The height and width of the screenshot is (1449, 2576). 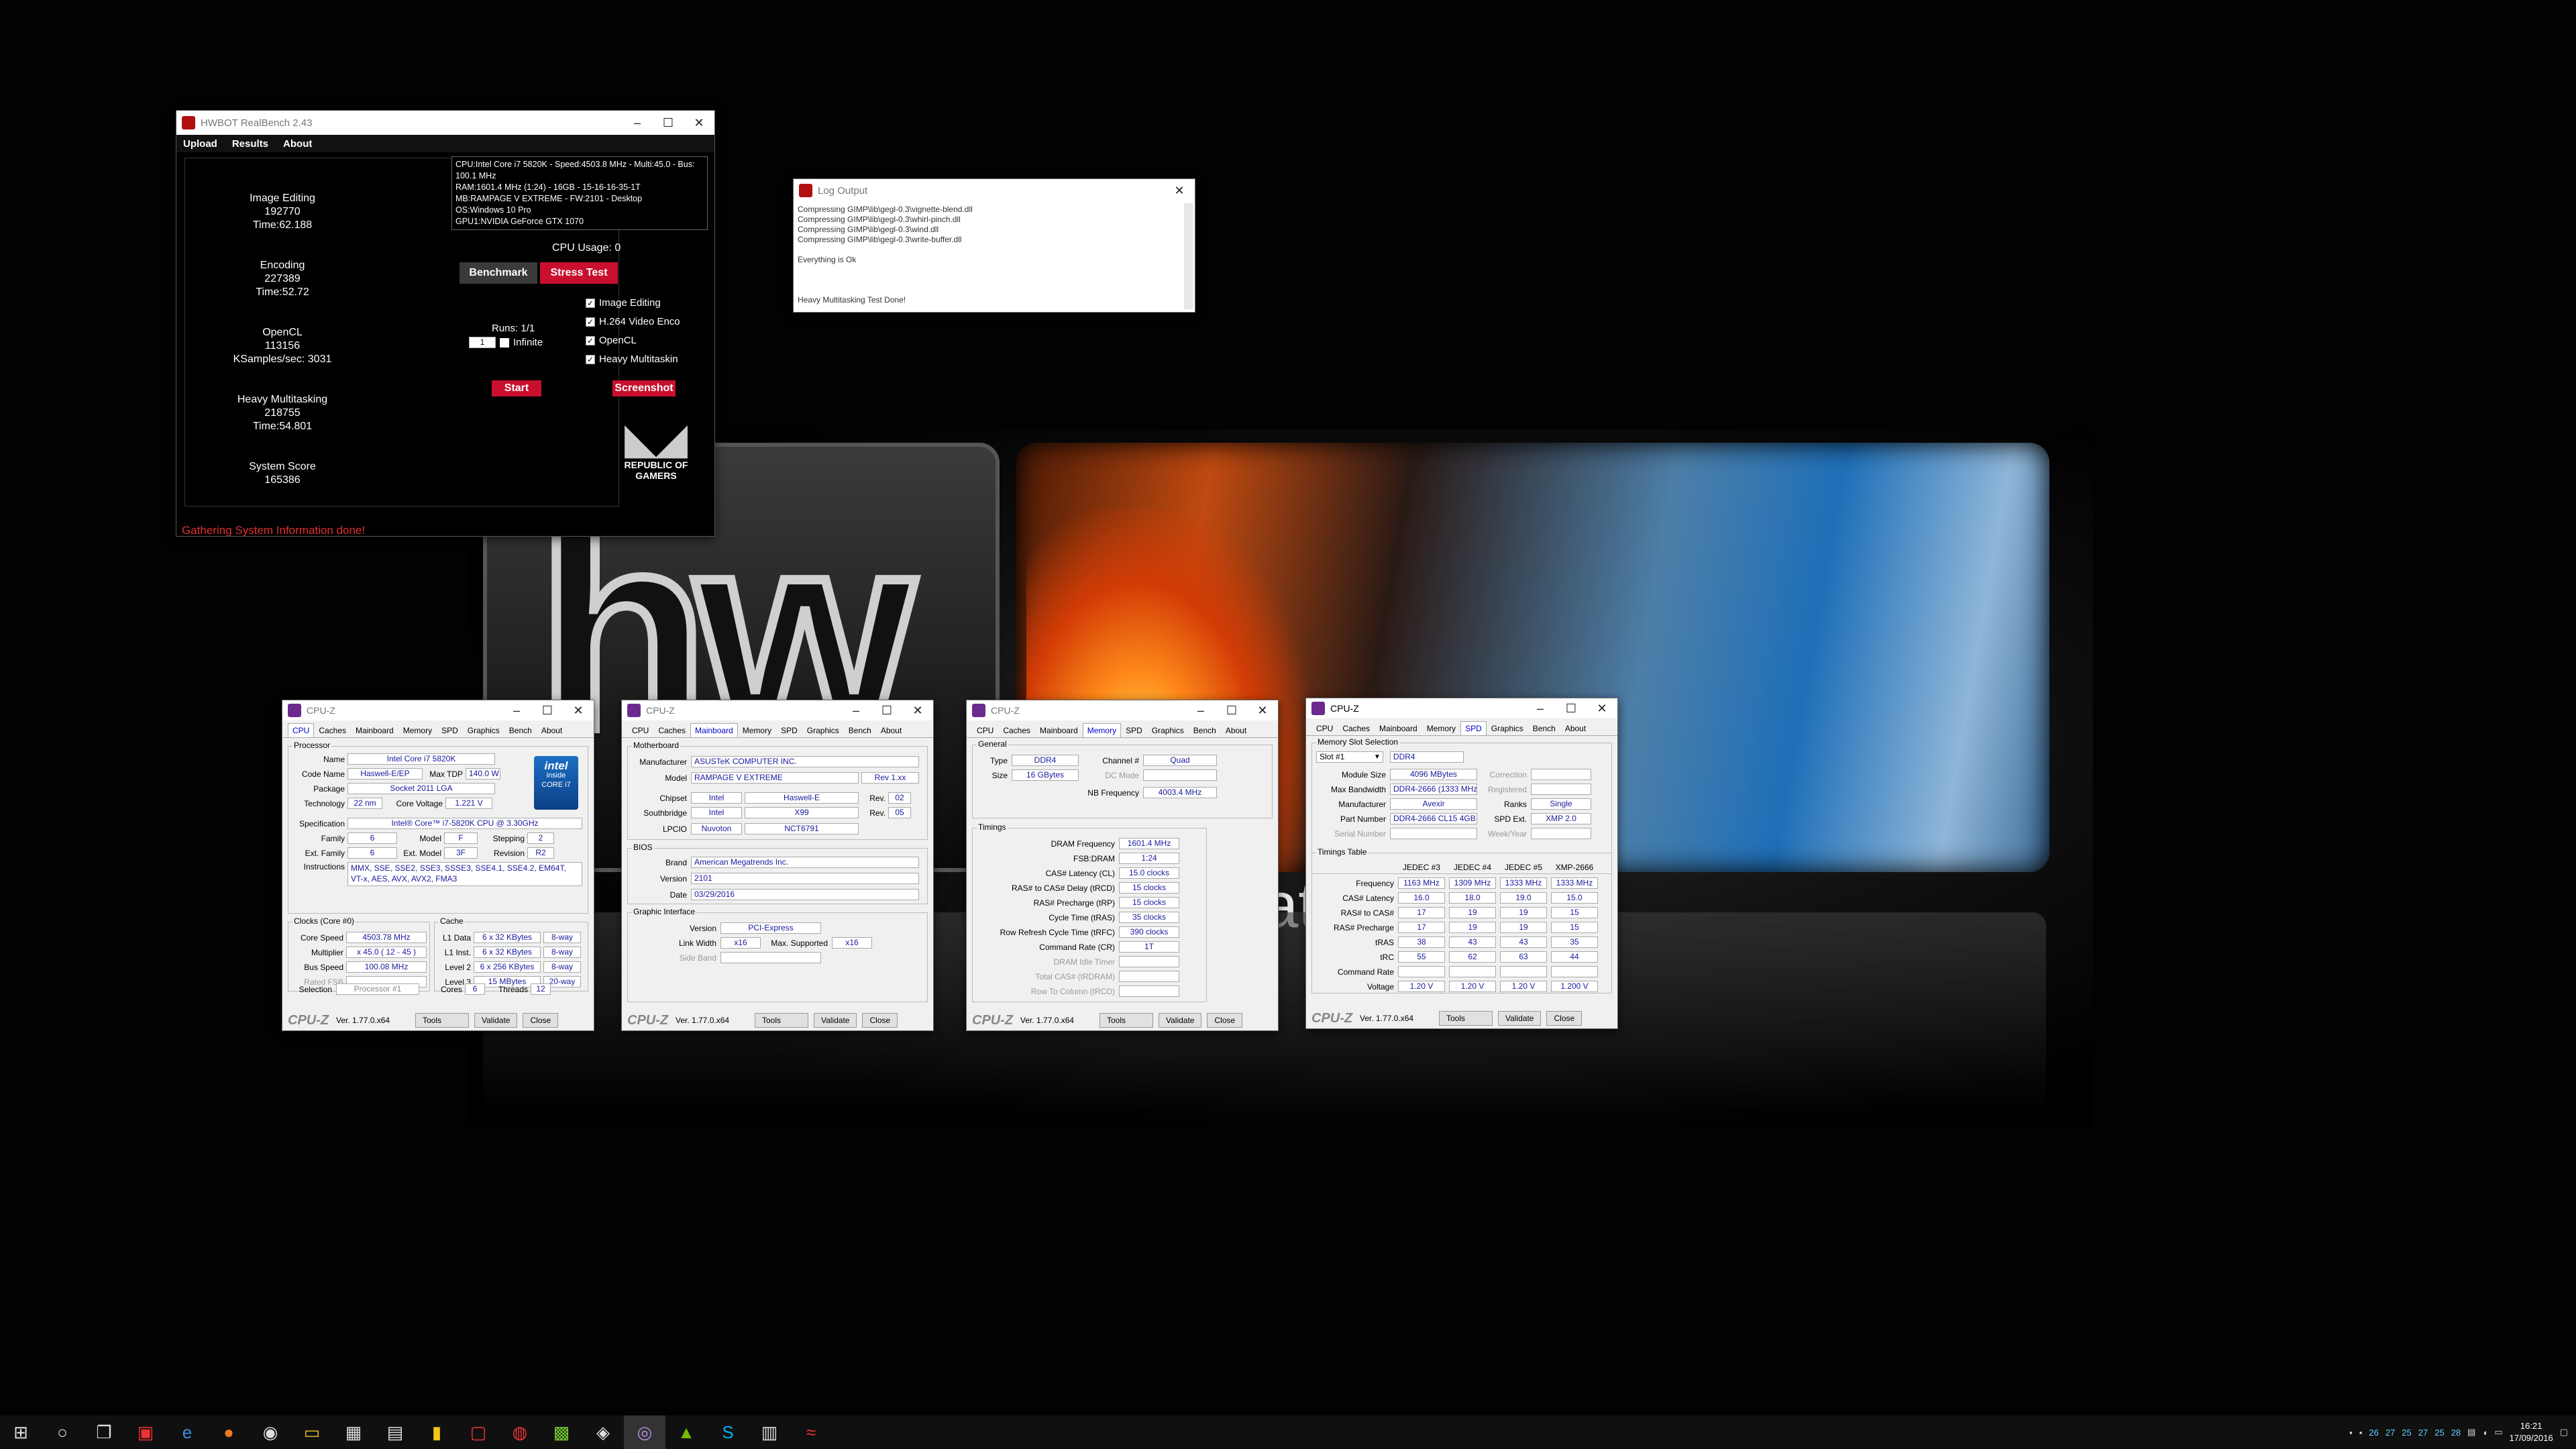 What do you see at coordinates (561, 1432) in the screenshot?
I see `color-app-icon: ▩` at bounding box center [561, 1432].